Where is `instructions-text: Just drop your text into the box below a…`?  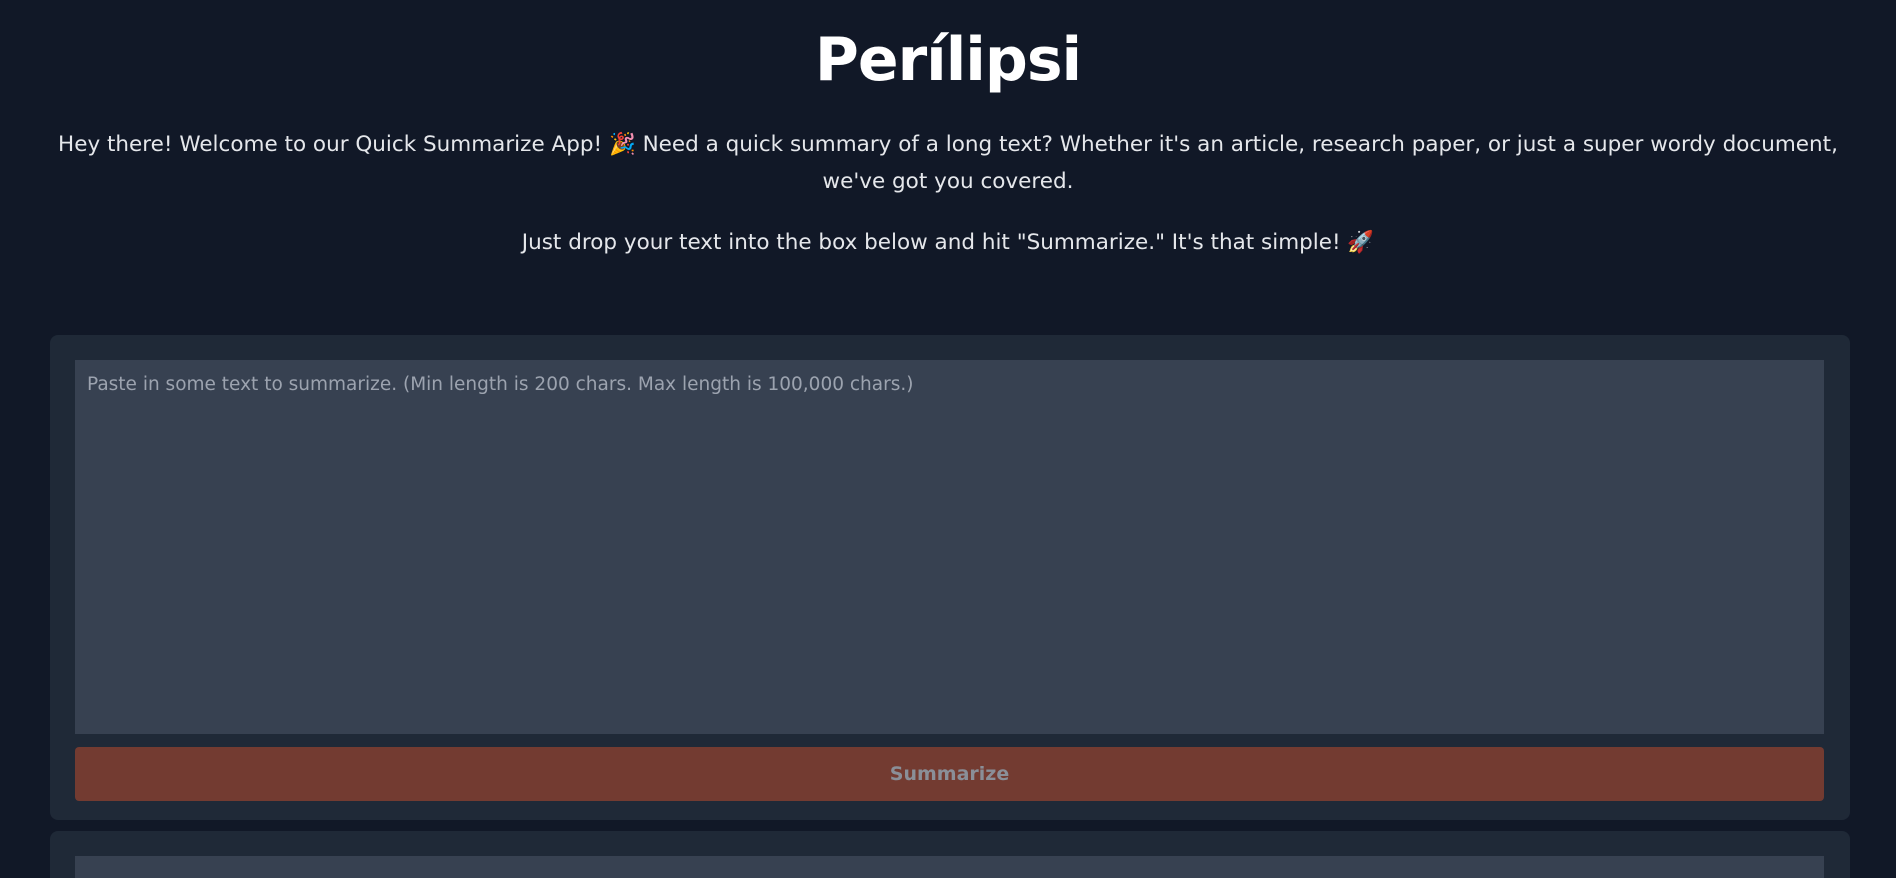
instructions-text: Just drop your text into the box below a… is located at coordinates (948, 242).